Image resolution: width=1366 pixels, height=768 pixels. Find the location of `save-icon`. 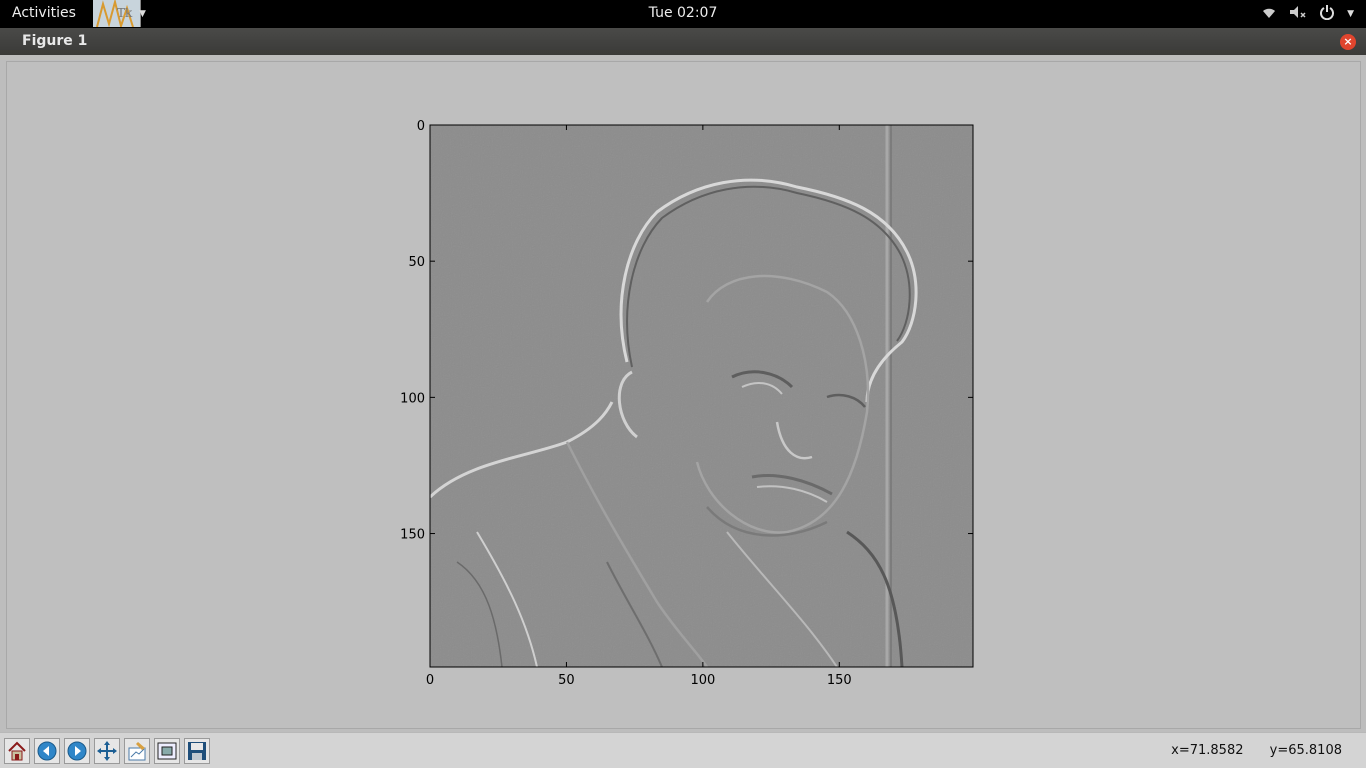

save-icon is located at coordinates (197, 751).